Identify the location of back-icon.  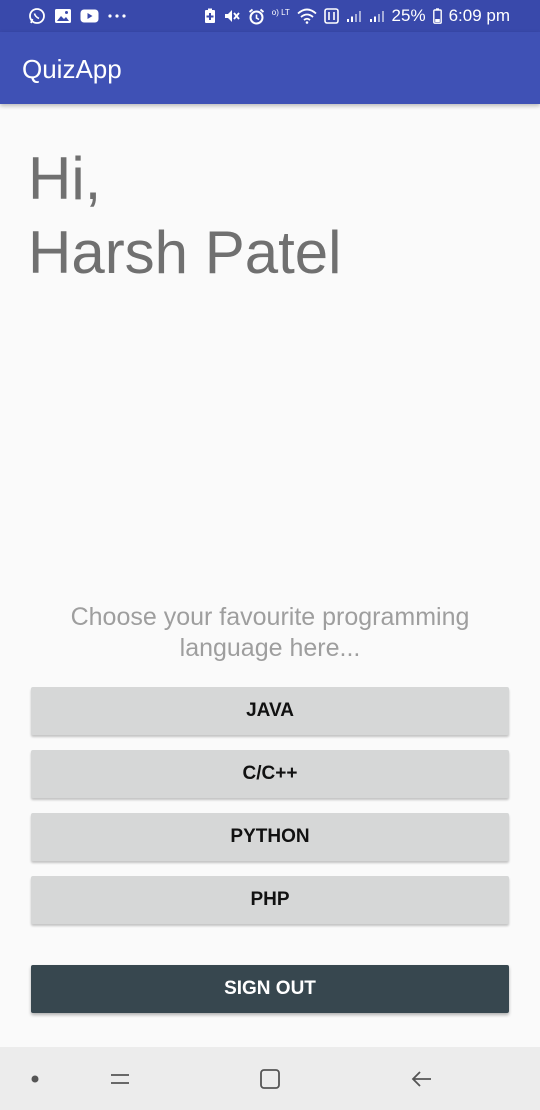
(422, 1078).